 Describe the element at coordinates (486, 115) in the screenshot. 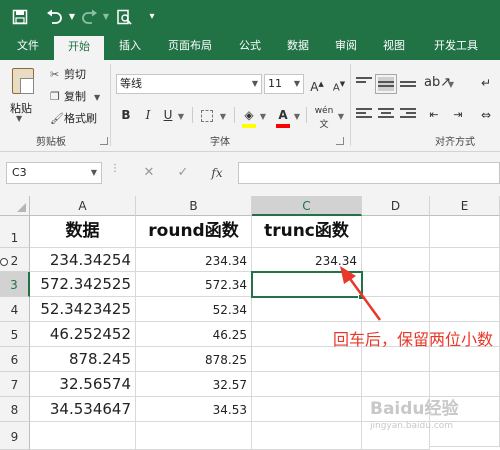

I see `merge-center-icon: ⇔` at that location.